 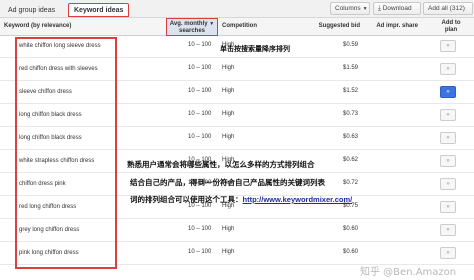 What do you see at coordinates (408, 272) in the screenshot?
I see `watermark: 知乎 @Ben.Amazon` at bounding box center [408, 272].